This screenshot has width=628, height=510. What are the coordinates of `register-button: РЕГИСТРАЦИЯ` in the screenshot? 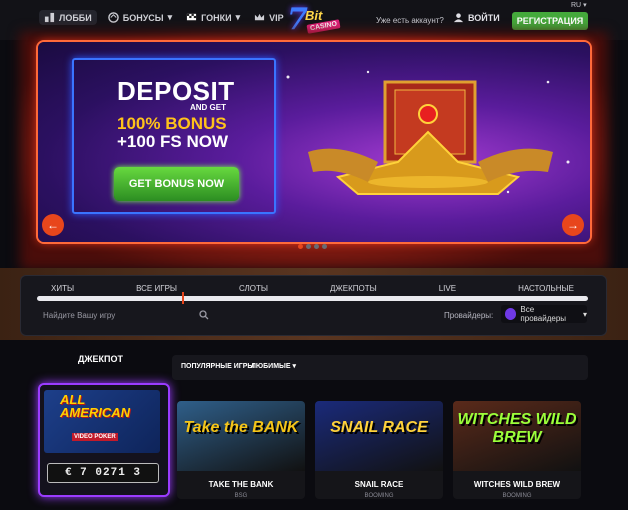 It's located at (550, 21).